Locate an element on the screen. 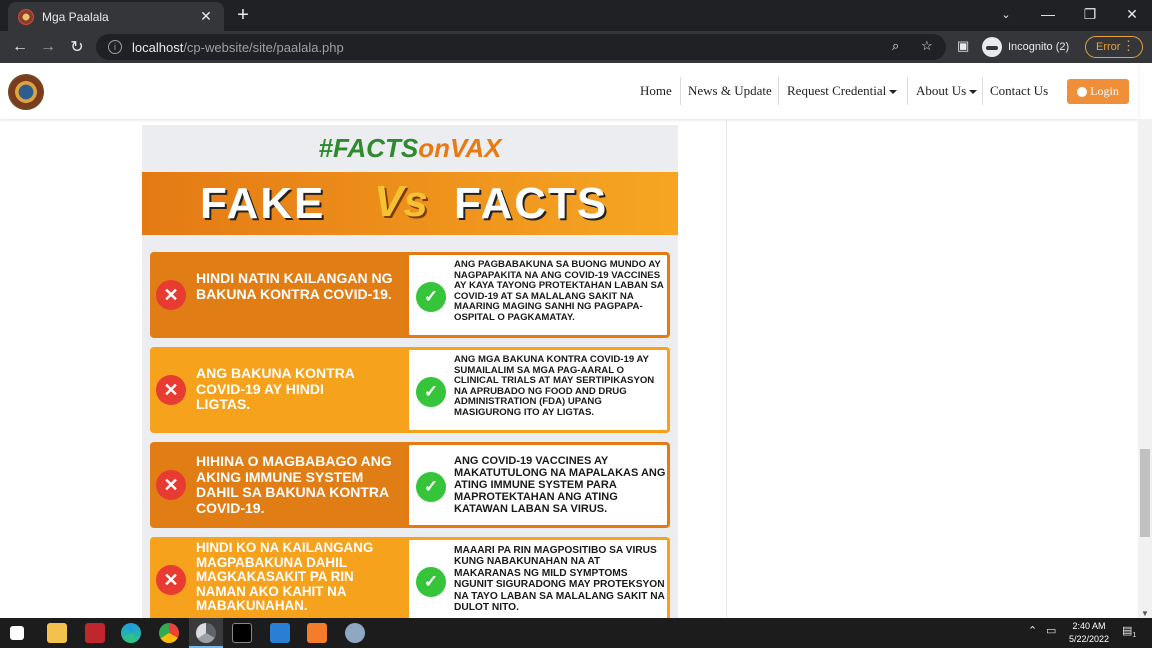 The image size is (1152, 648). reload-icon: ↻ is located at coordinates (77, 47).